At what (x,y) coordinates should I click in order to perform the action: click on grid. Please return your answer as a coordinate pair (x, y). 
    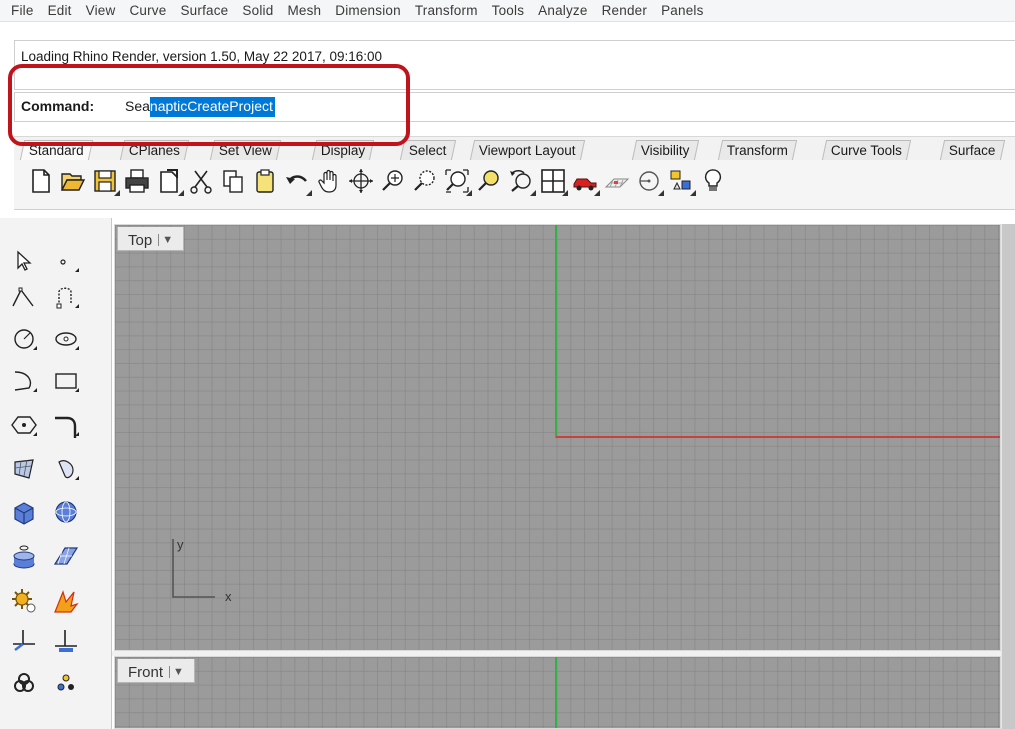
    Looking at the image, I should click on (557, 692).